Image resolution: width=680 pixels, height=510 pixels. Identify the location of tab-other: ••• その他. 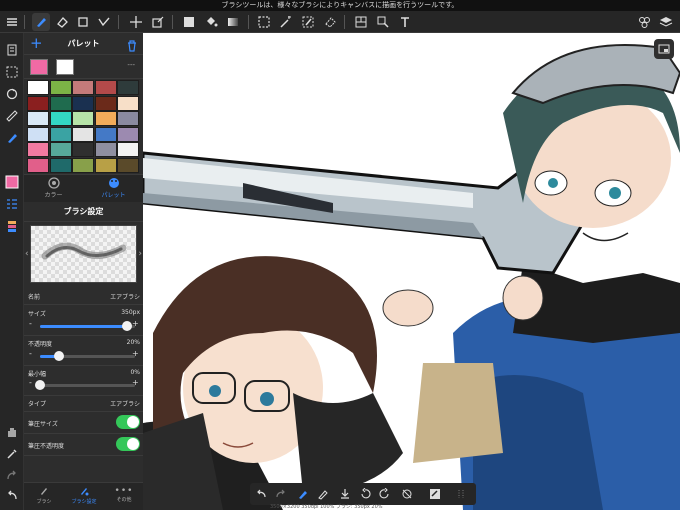
(124, 494).